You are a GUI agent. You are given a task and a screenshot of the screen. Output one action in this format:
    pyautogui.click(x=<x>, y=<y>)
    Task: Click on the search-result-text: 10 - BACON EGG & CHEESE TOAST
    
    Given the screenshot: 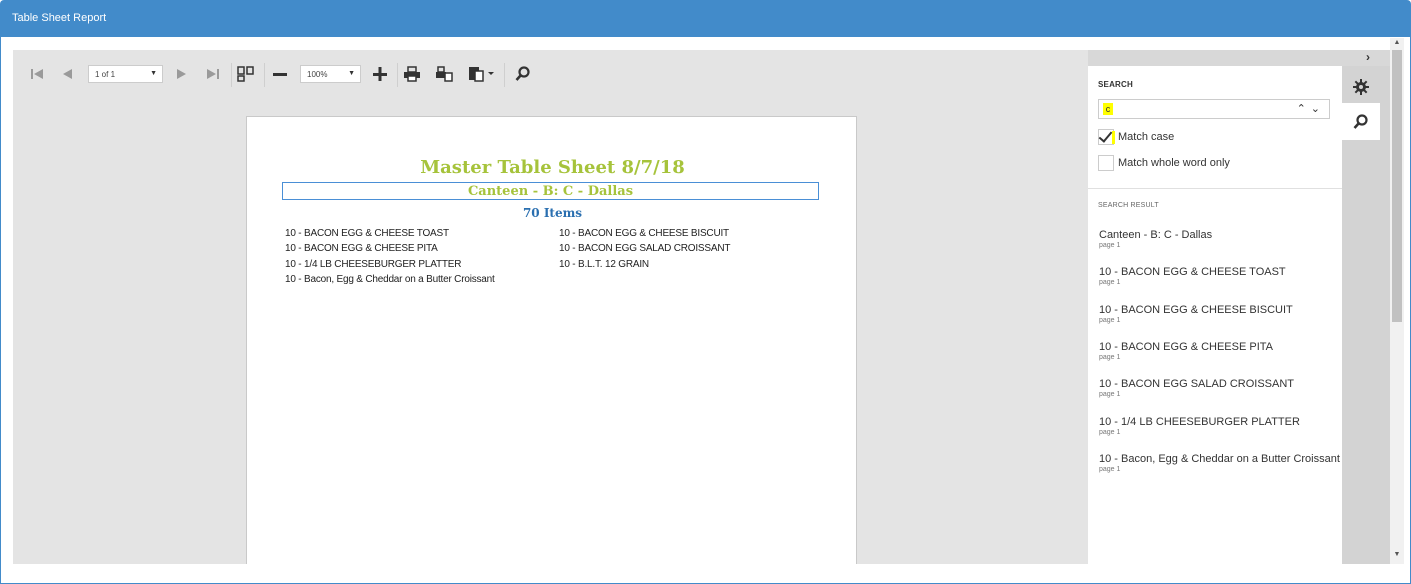 What is the action you would take?
    pyautogui.click(x=1192, y=272)
    